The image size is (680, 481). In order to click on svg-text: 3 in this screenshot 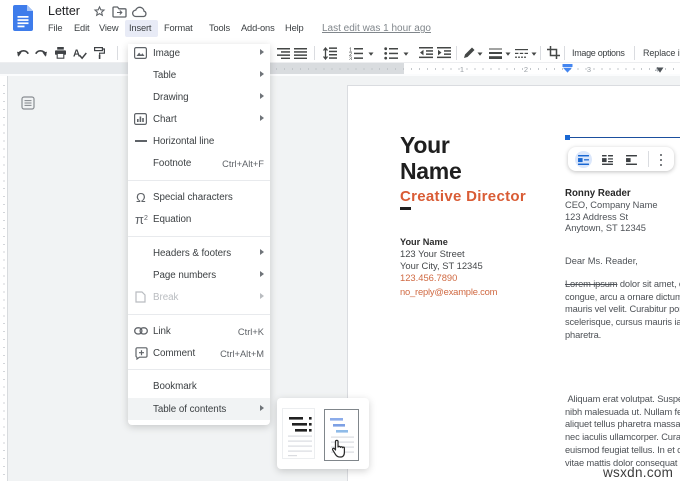, I will do `click(350, 59)`.